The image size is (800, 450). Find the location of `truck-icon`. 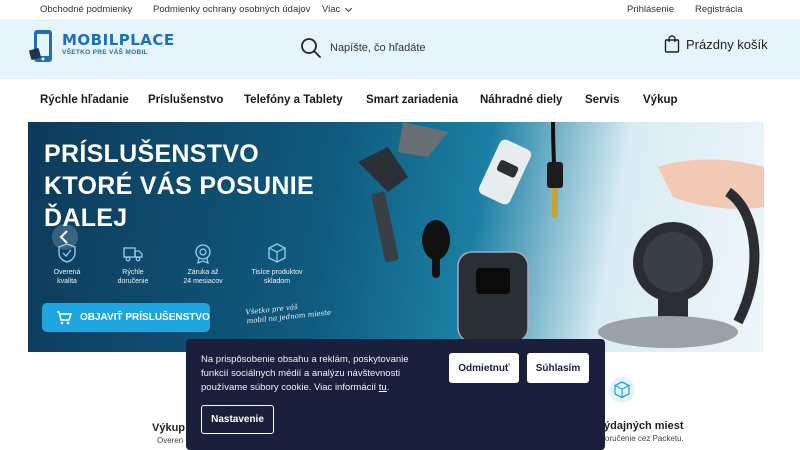

truck-icon is located at coordinates (133, 254).